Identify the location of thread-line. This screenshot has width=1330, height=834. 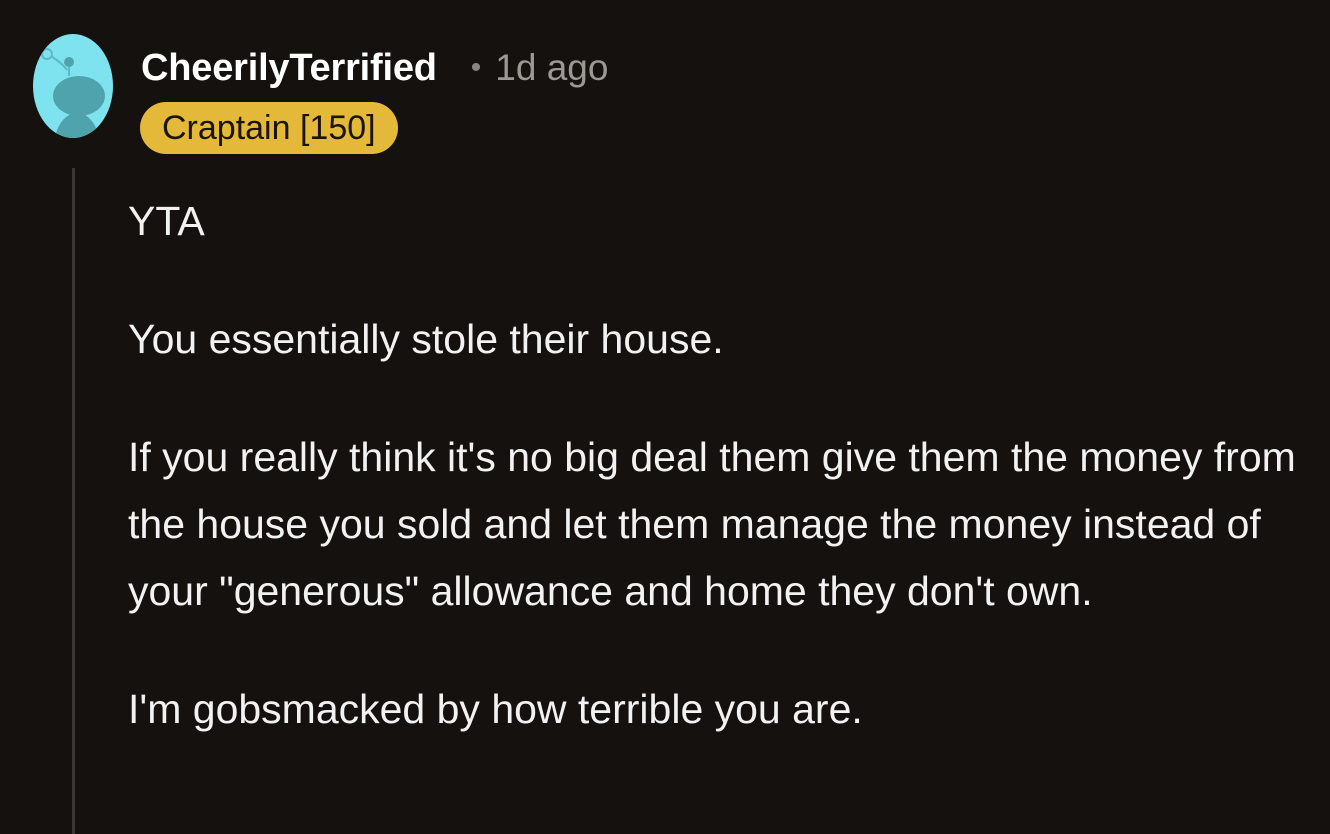
(73, 501).